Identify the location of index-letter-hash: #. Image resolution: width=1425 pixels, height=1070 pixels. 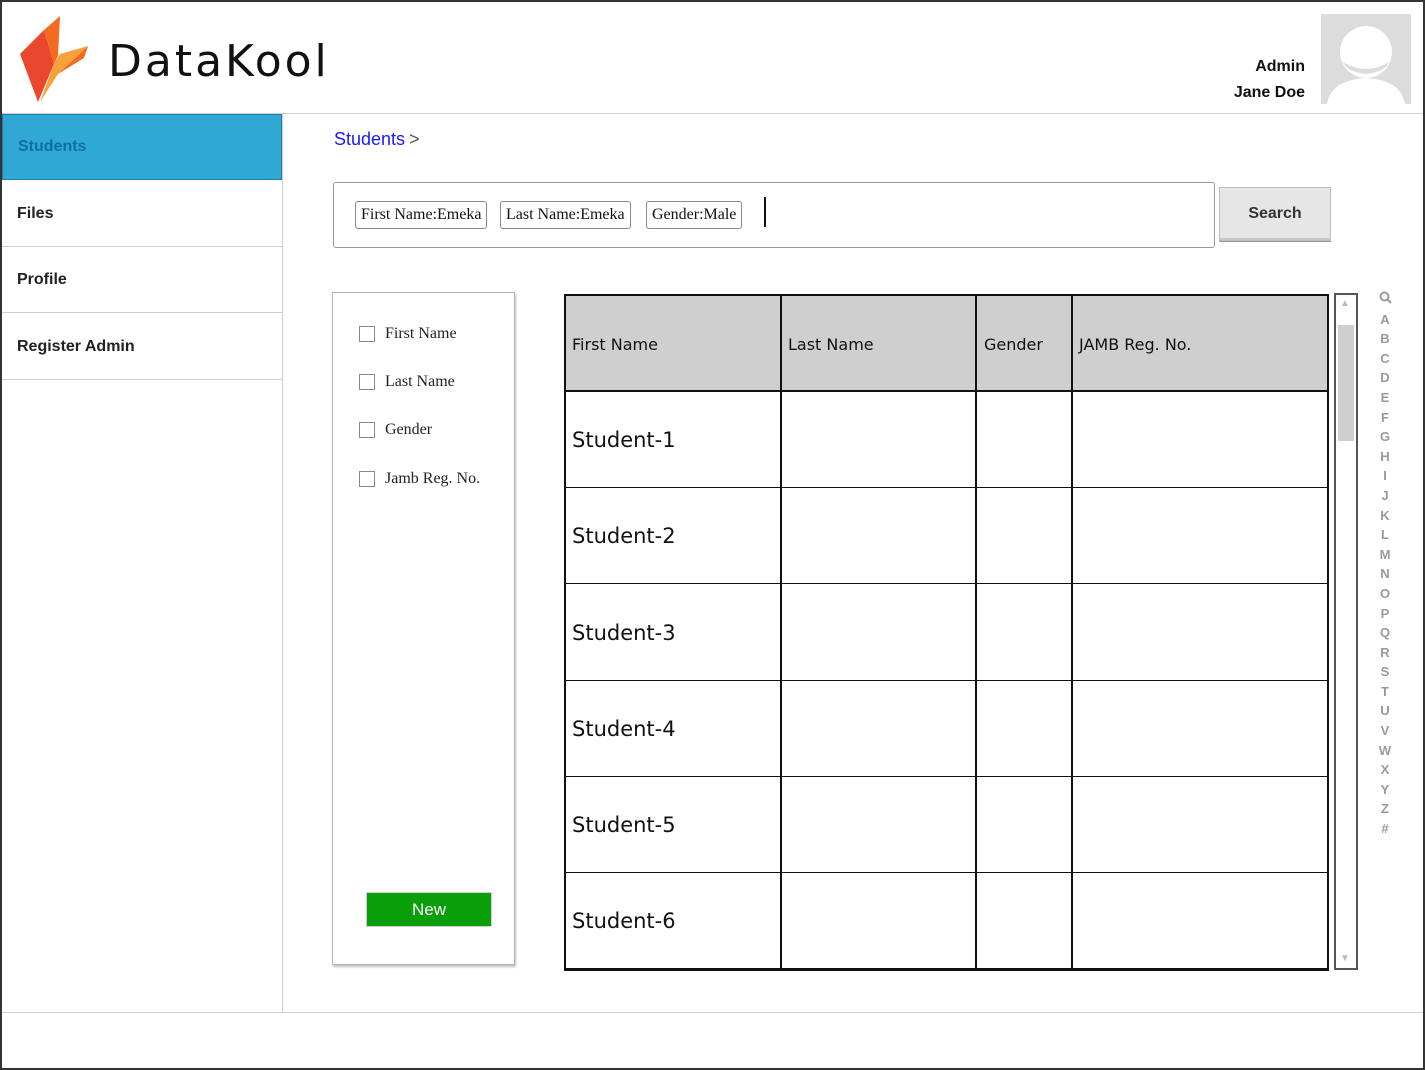
(1385, 829).